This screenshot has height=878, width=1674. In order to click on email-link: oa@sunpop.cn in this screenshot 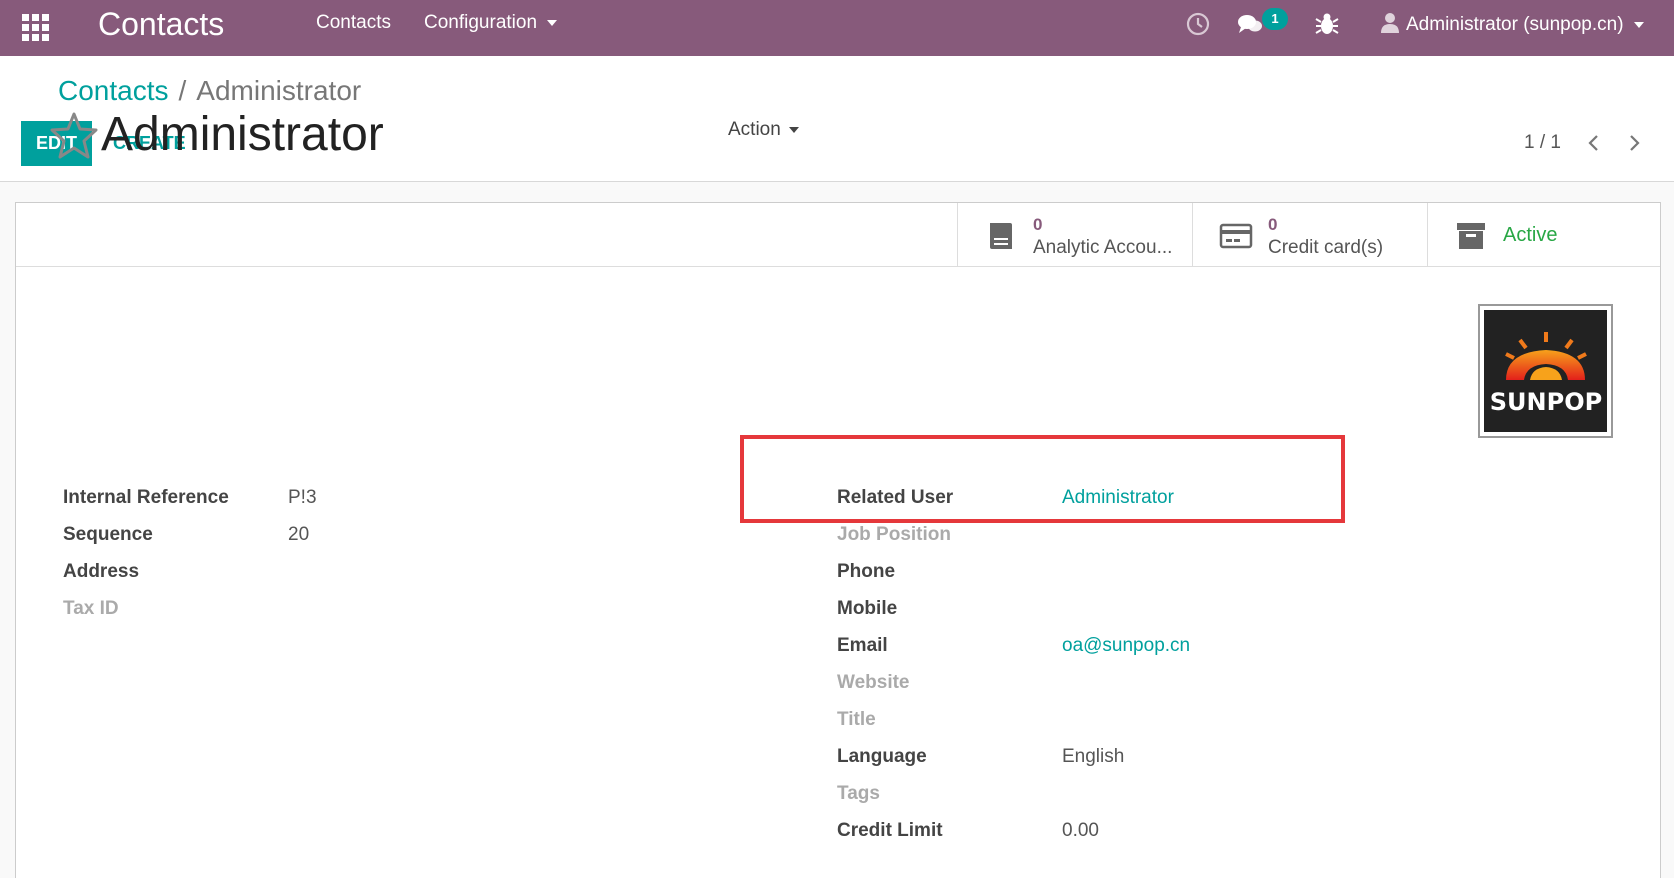, I will do `click(1126, 646)`.